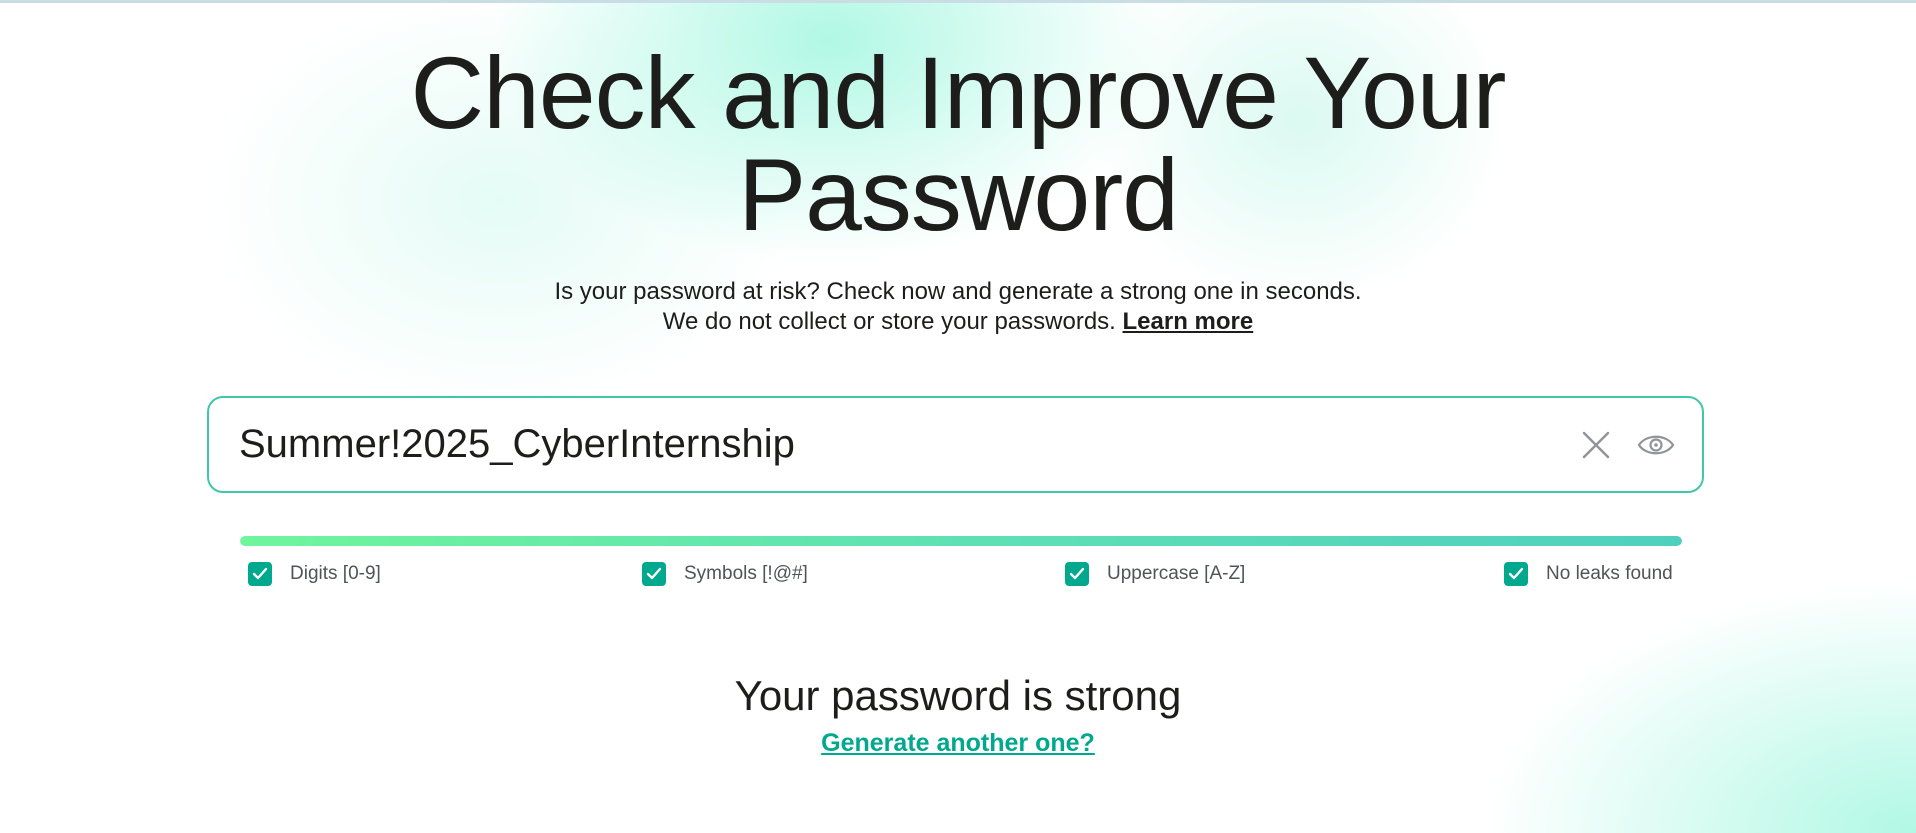  I want to click on strength-meter-fill, so click(961, 541).